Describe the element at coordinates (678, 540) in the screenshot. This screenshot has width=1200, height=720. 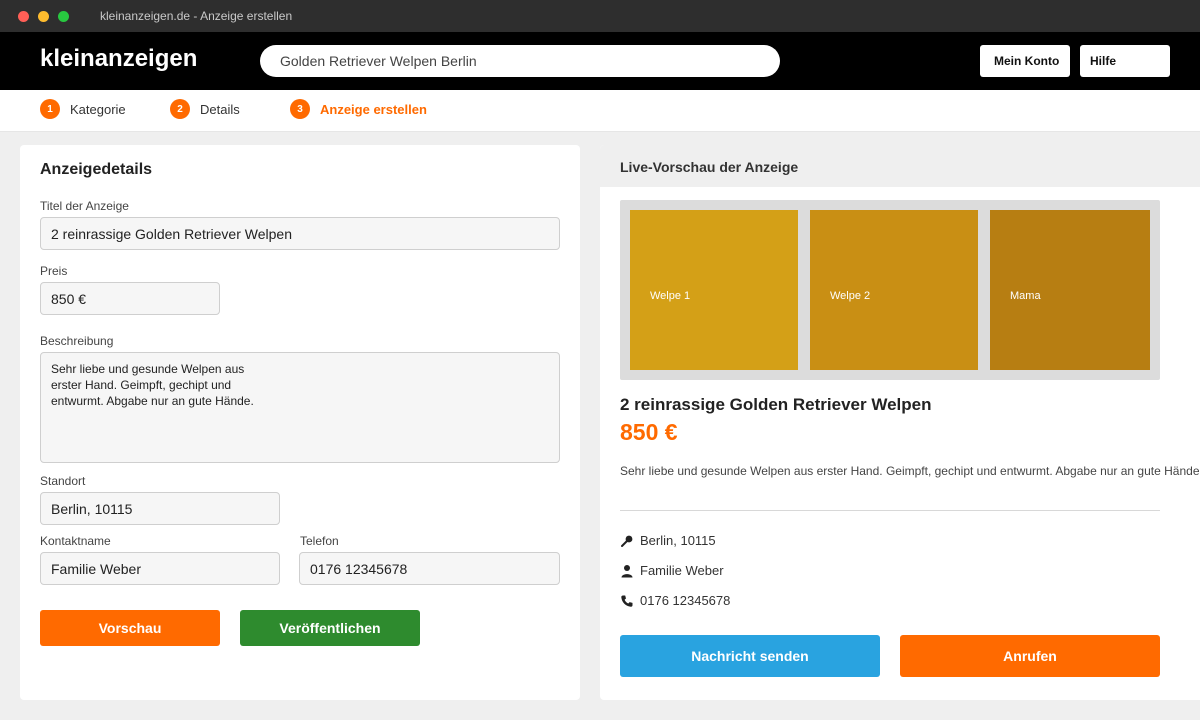
I see `preview-location-text: Berlin, 10115` at that location.